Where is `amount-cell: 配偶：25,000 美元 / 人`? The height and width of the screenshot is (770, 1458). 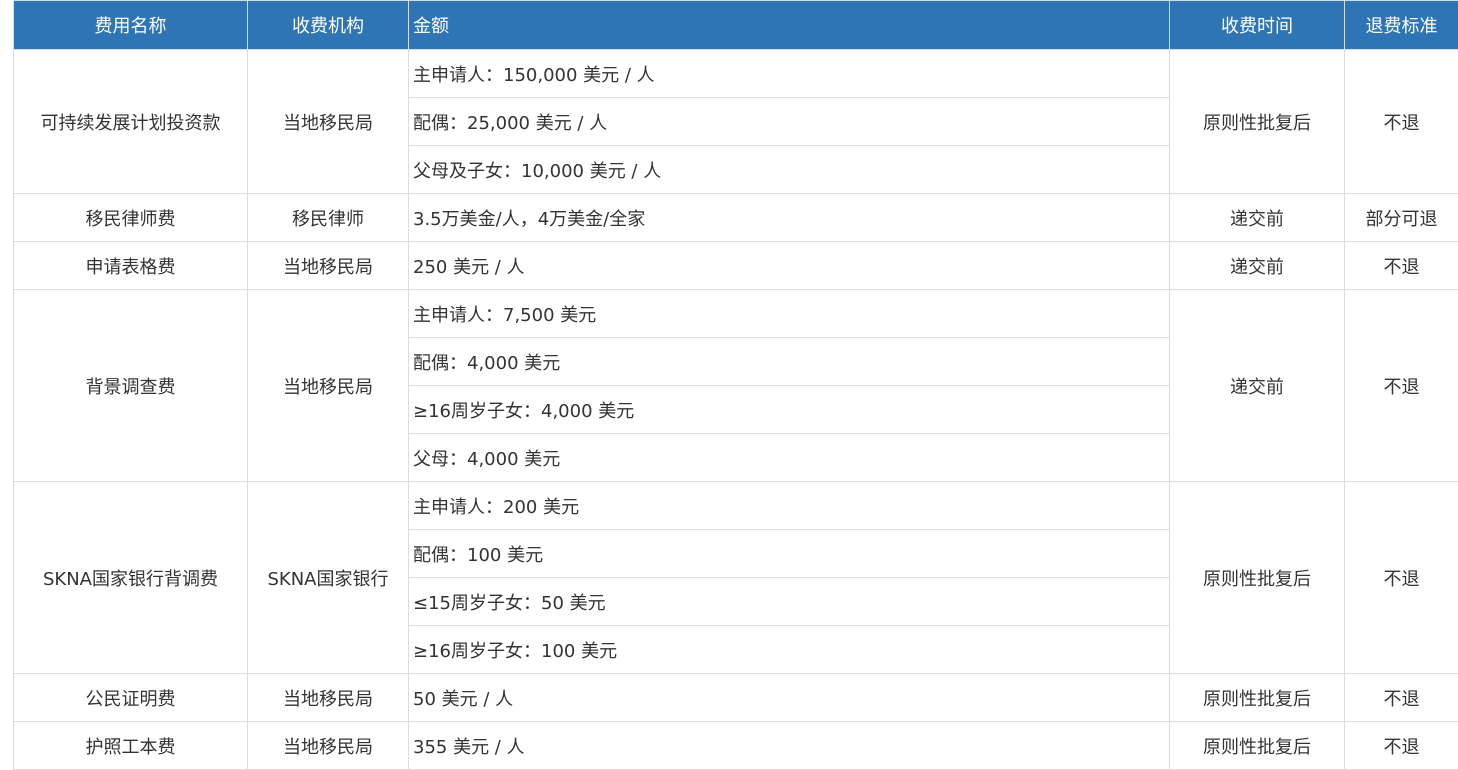 amount-cell: 配偶：25,000 美元 / 人 is located at coordinates (789, 122).